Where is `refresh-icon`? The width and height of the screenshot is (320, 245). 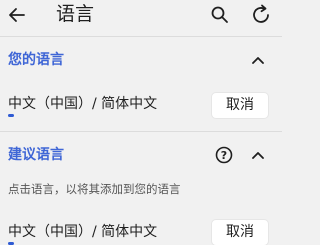
refresh-icon is located at coordinates (261, 15).